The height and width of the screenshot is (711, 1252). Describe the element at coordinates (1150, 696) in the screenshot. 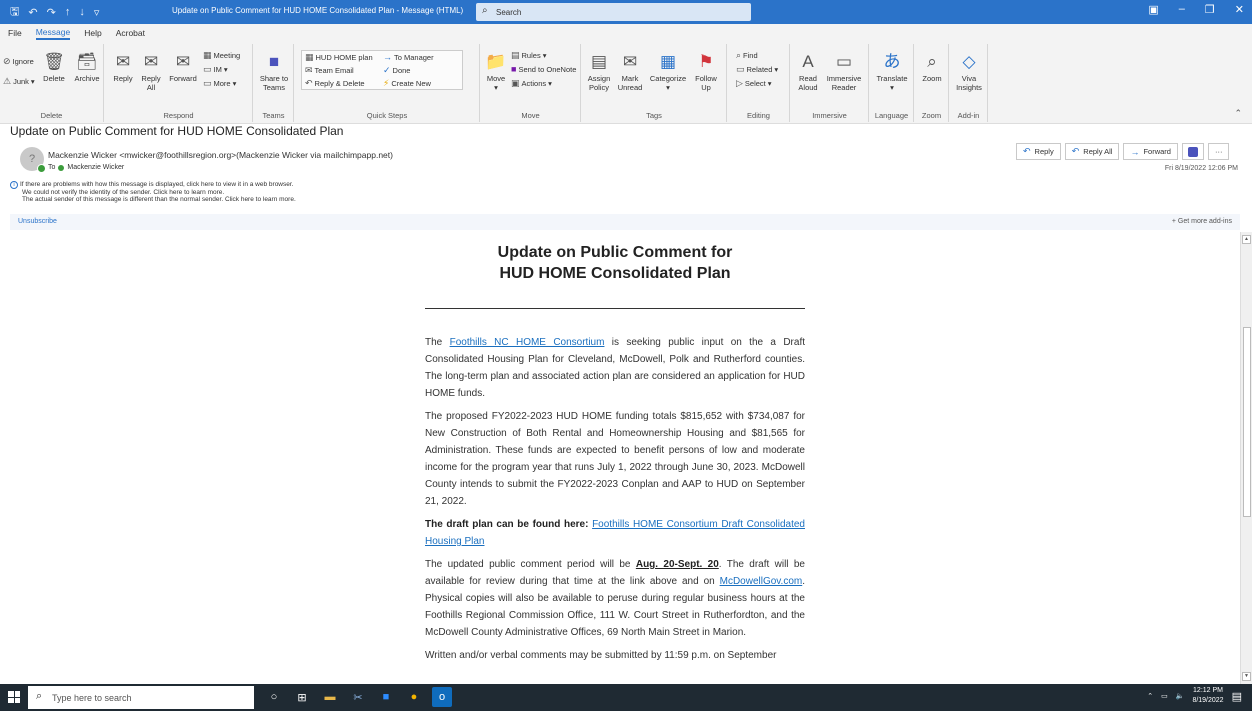

I see `tray-overflow-icon: ⌃` at that location.